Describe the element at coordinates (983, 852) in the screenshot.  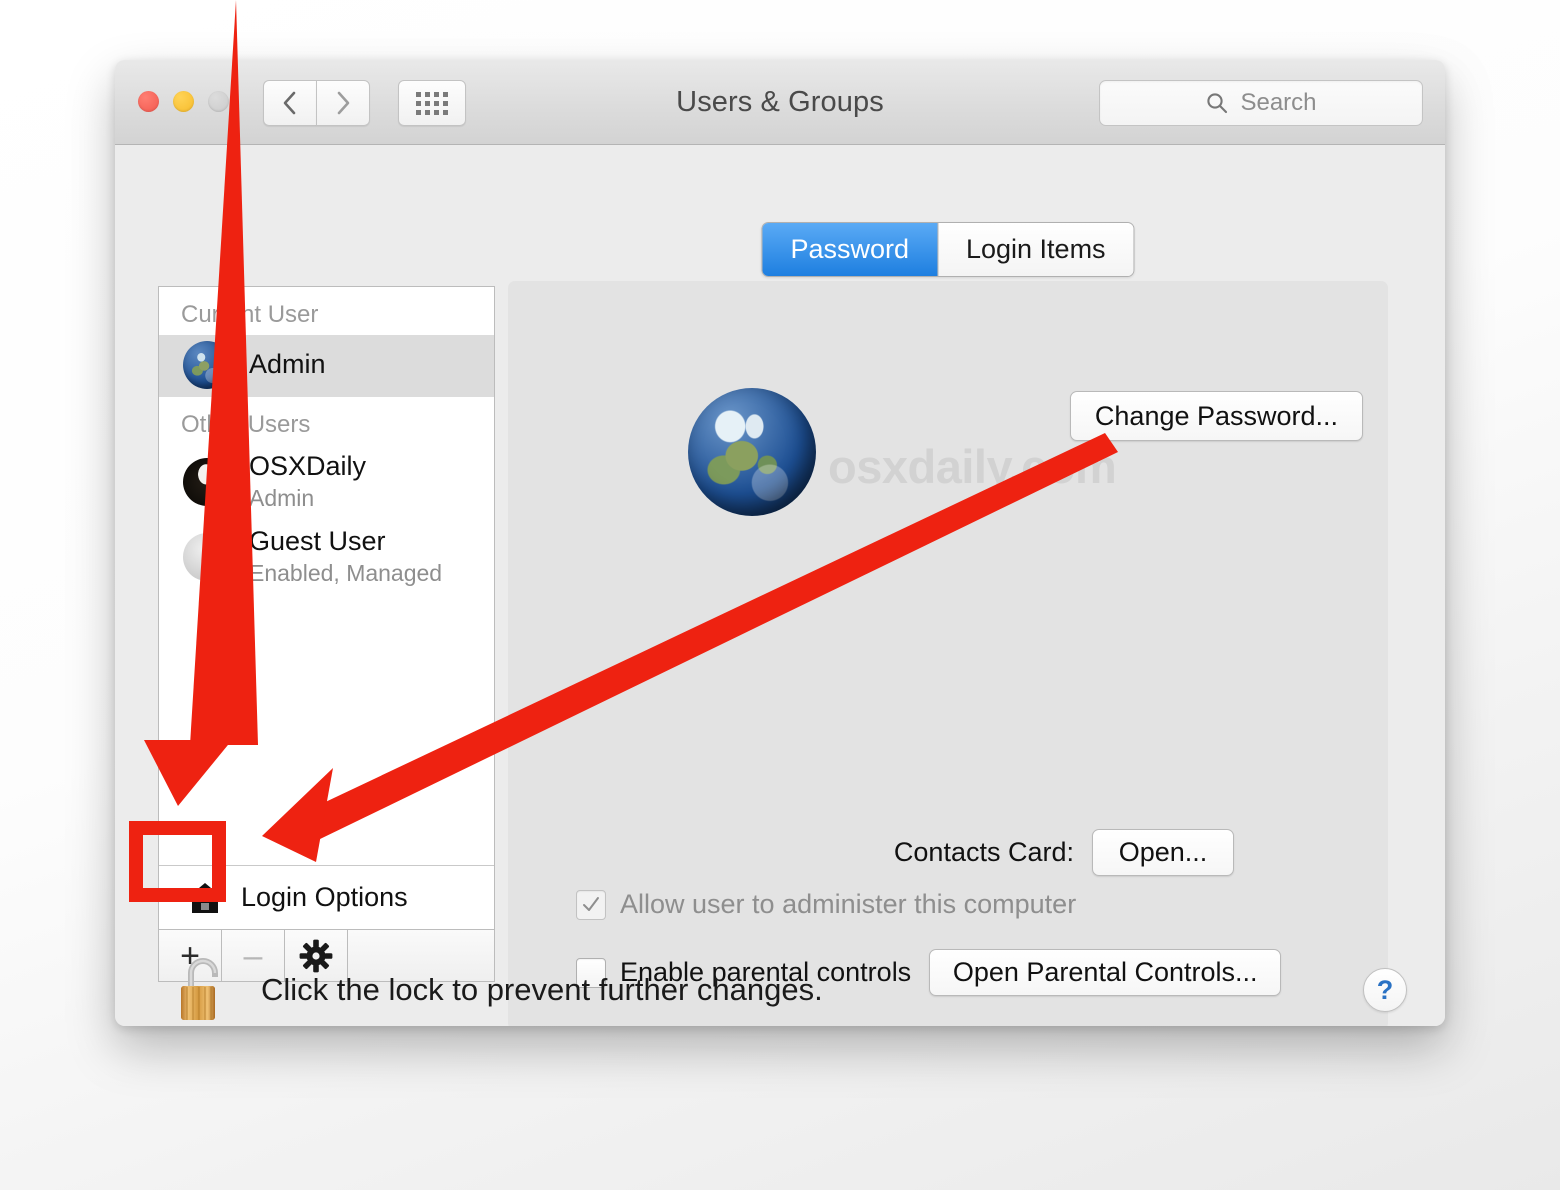
I see `contacts-card-label: Contacts Card:` at that location.